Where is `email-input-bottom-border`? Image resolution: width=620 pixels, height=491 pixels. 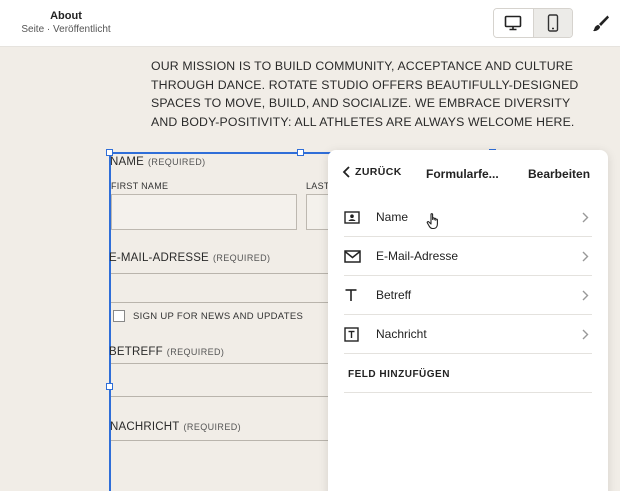 email-input-bottom-border is located at coordinates (221, 302).